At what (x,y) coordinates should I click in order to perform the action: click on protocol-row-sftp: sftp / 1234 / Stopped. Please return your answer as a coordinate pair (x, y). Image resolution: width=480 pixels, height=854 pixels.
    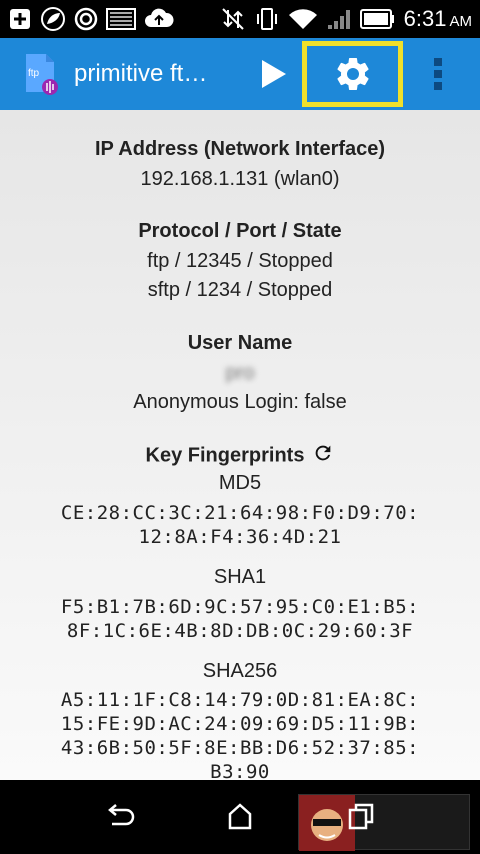
    Looking at the image, I should click on (240, 290).